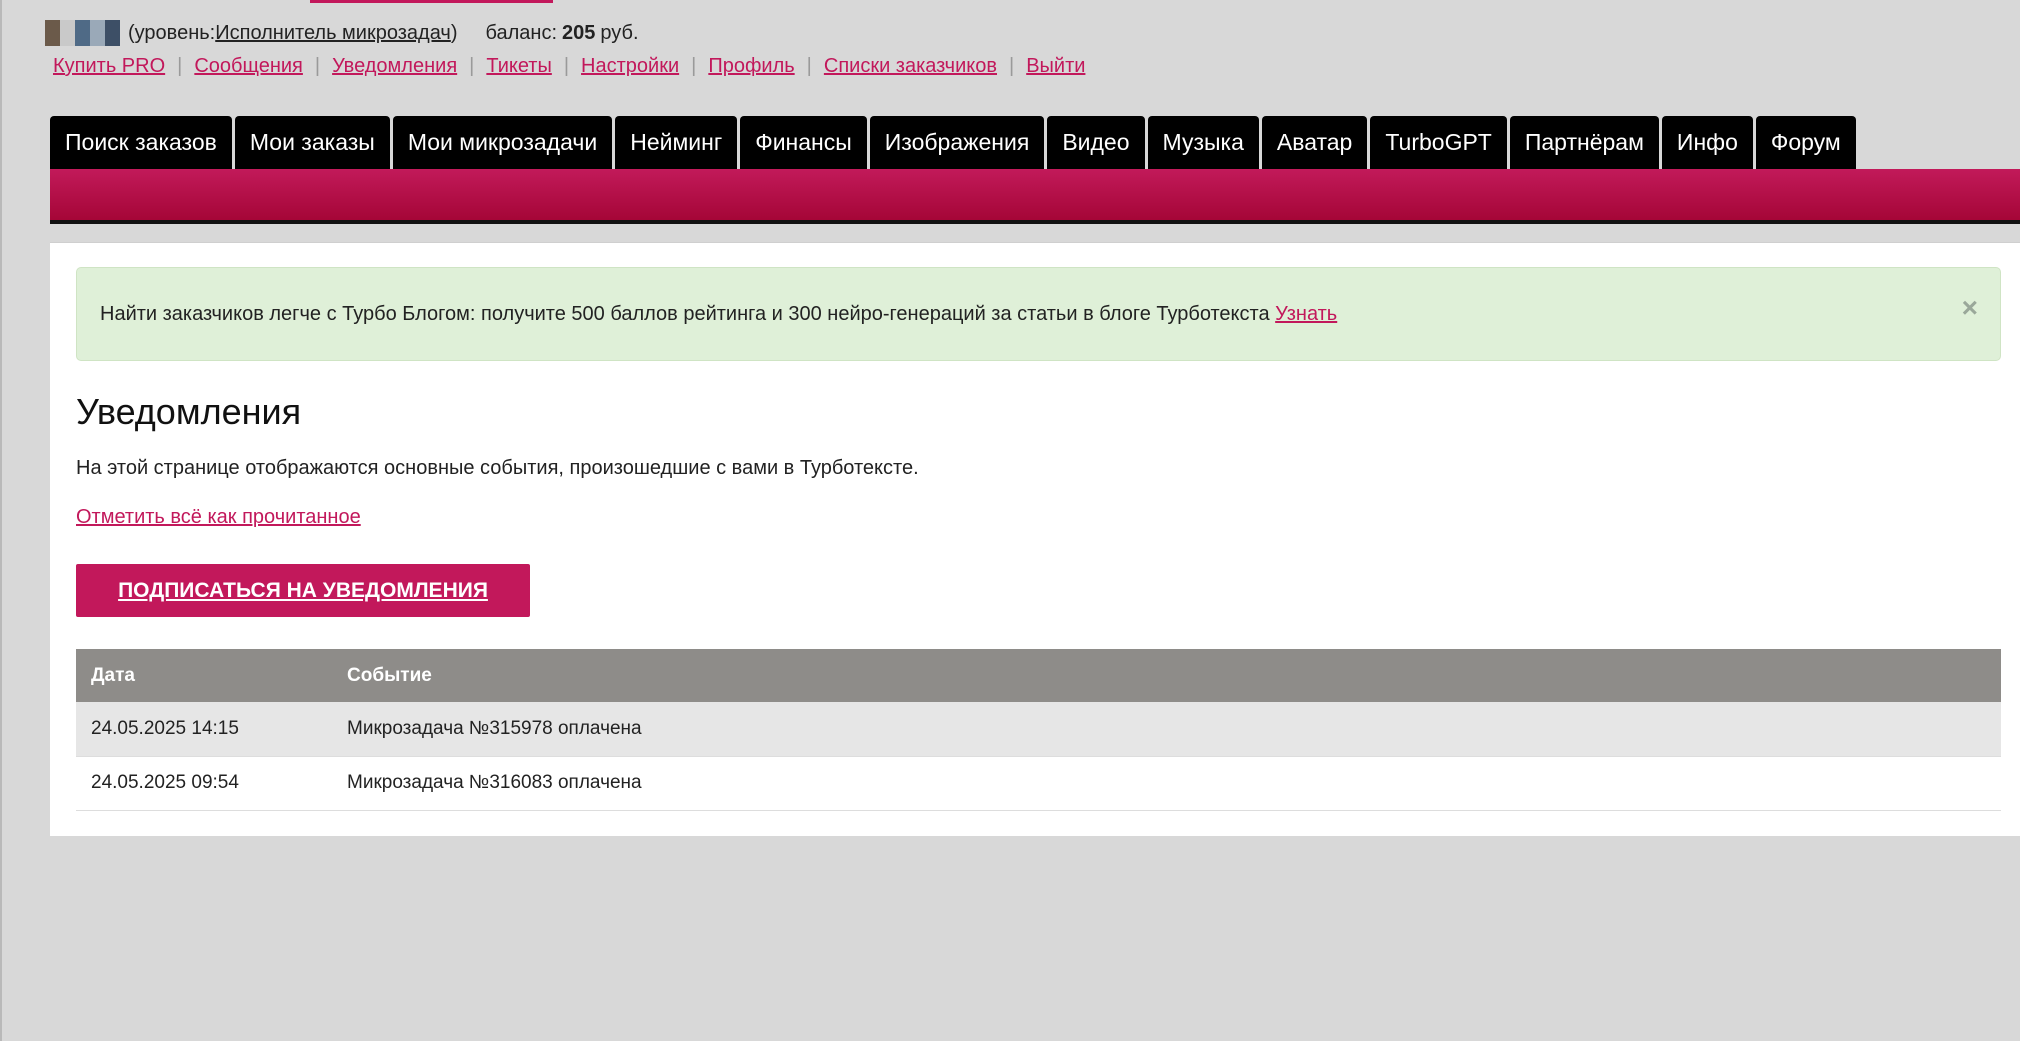 This screenshot has height=1041, width=2020. I want to click on link-messages: Сообщения, so click(248, 66).